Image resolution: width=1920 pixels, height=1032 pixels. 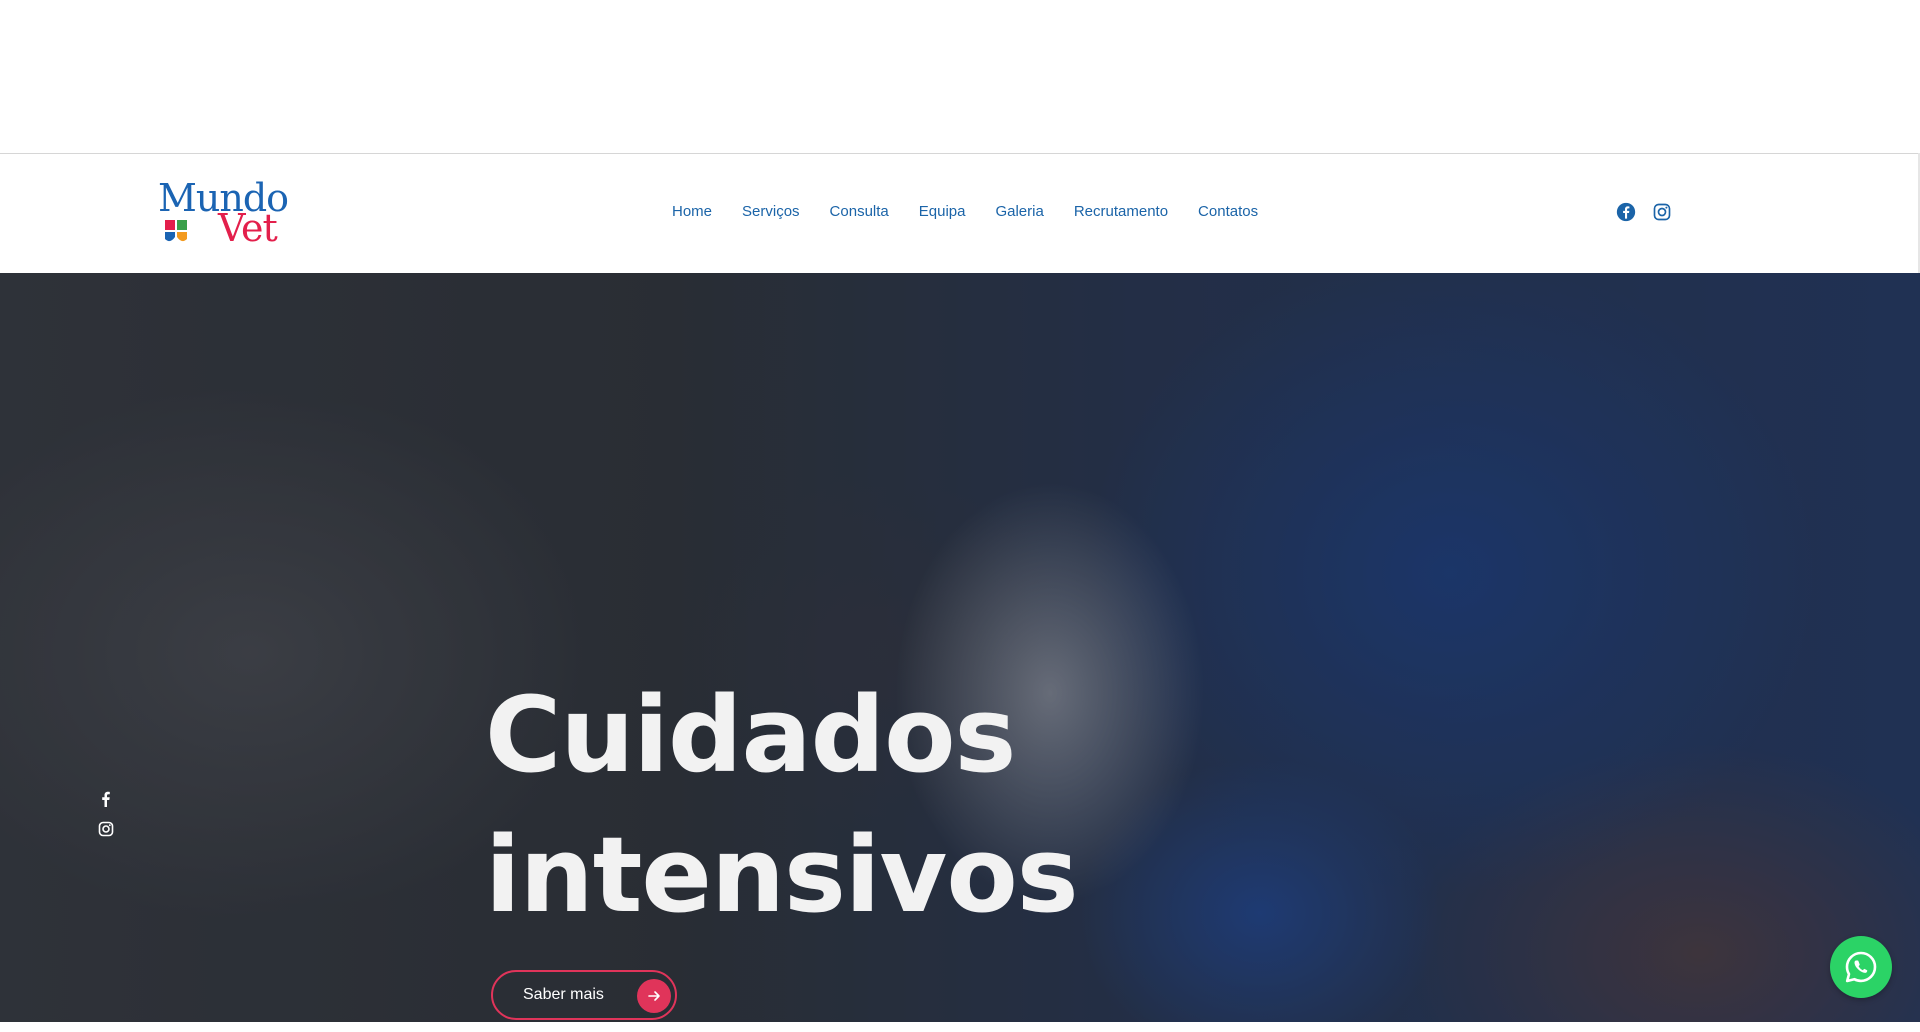 What do you see at coordinates (771, 212) in the screenshot?
I see `nav-item-servicos: Serviços` at bounding box center [771, 212].